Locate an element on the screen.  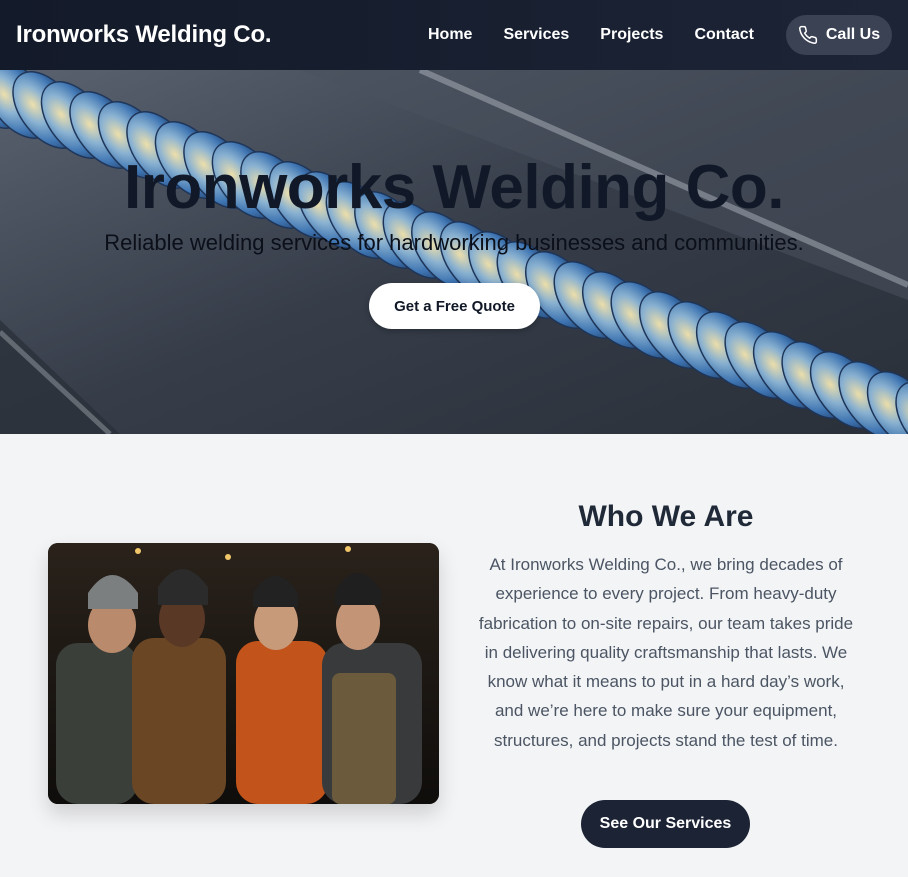
nav-link-home: Home is located at coordinates (450, 35).